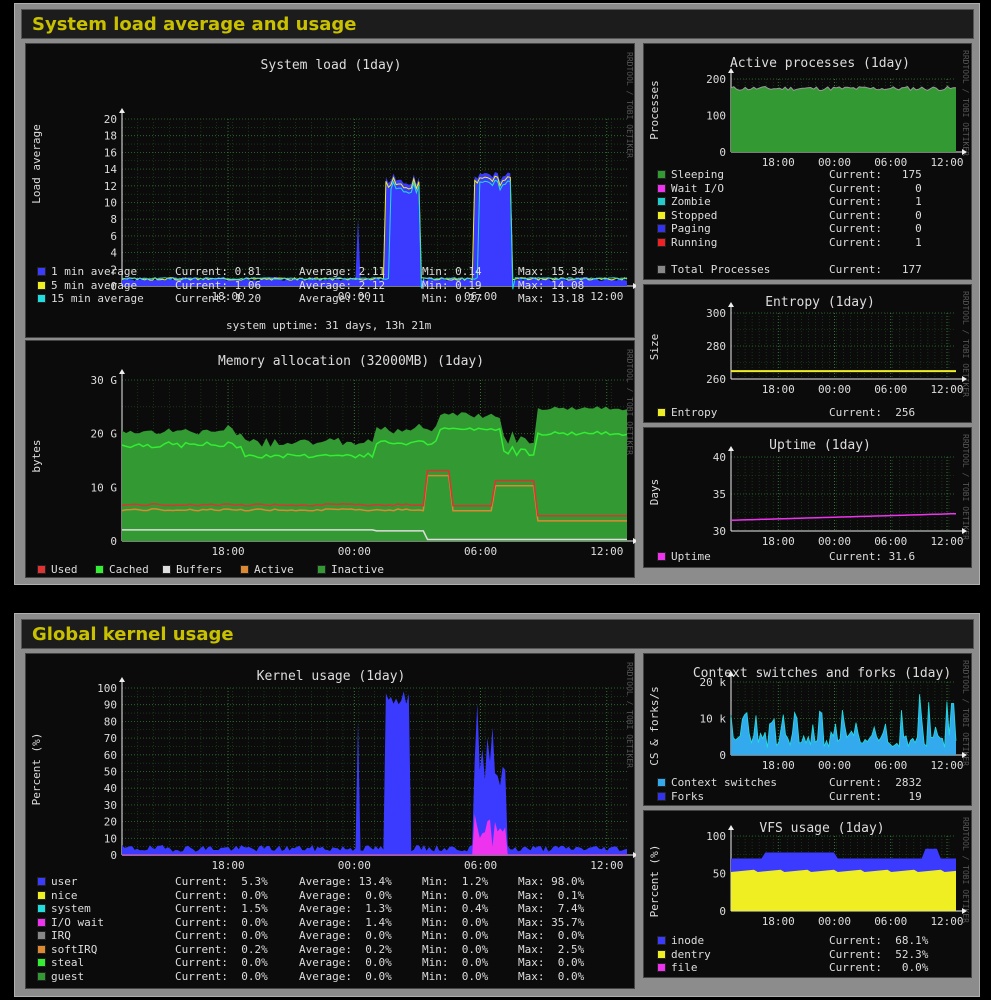 The height and width of the screenshot is (1000, 991). Describe the element at coordinates (110, 152) in the screenshot. I see `y-tick-label: 16` at that location.